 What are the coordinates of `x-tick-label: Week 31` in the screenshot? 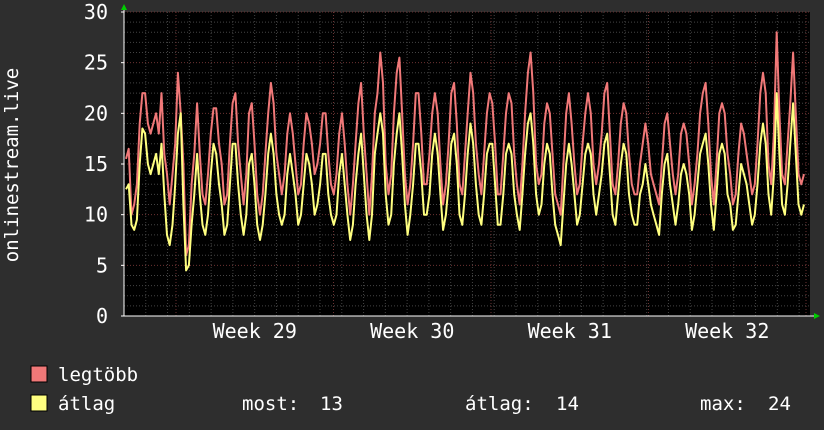 It's located at (570, 331).